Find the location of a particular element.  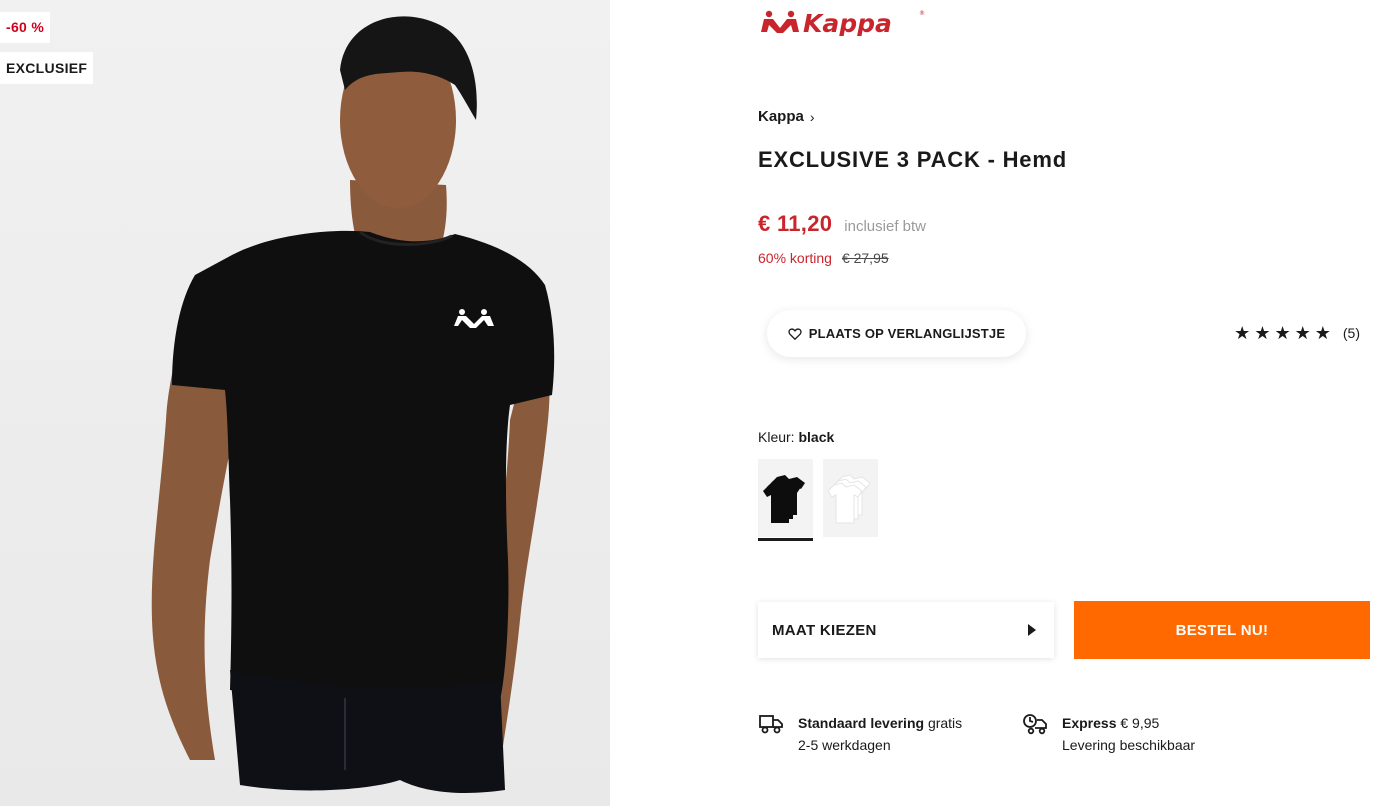

discount-line: 60% korting € 27,95 is located at coordinates (823, 258).